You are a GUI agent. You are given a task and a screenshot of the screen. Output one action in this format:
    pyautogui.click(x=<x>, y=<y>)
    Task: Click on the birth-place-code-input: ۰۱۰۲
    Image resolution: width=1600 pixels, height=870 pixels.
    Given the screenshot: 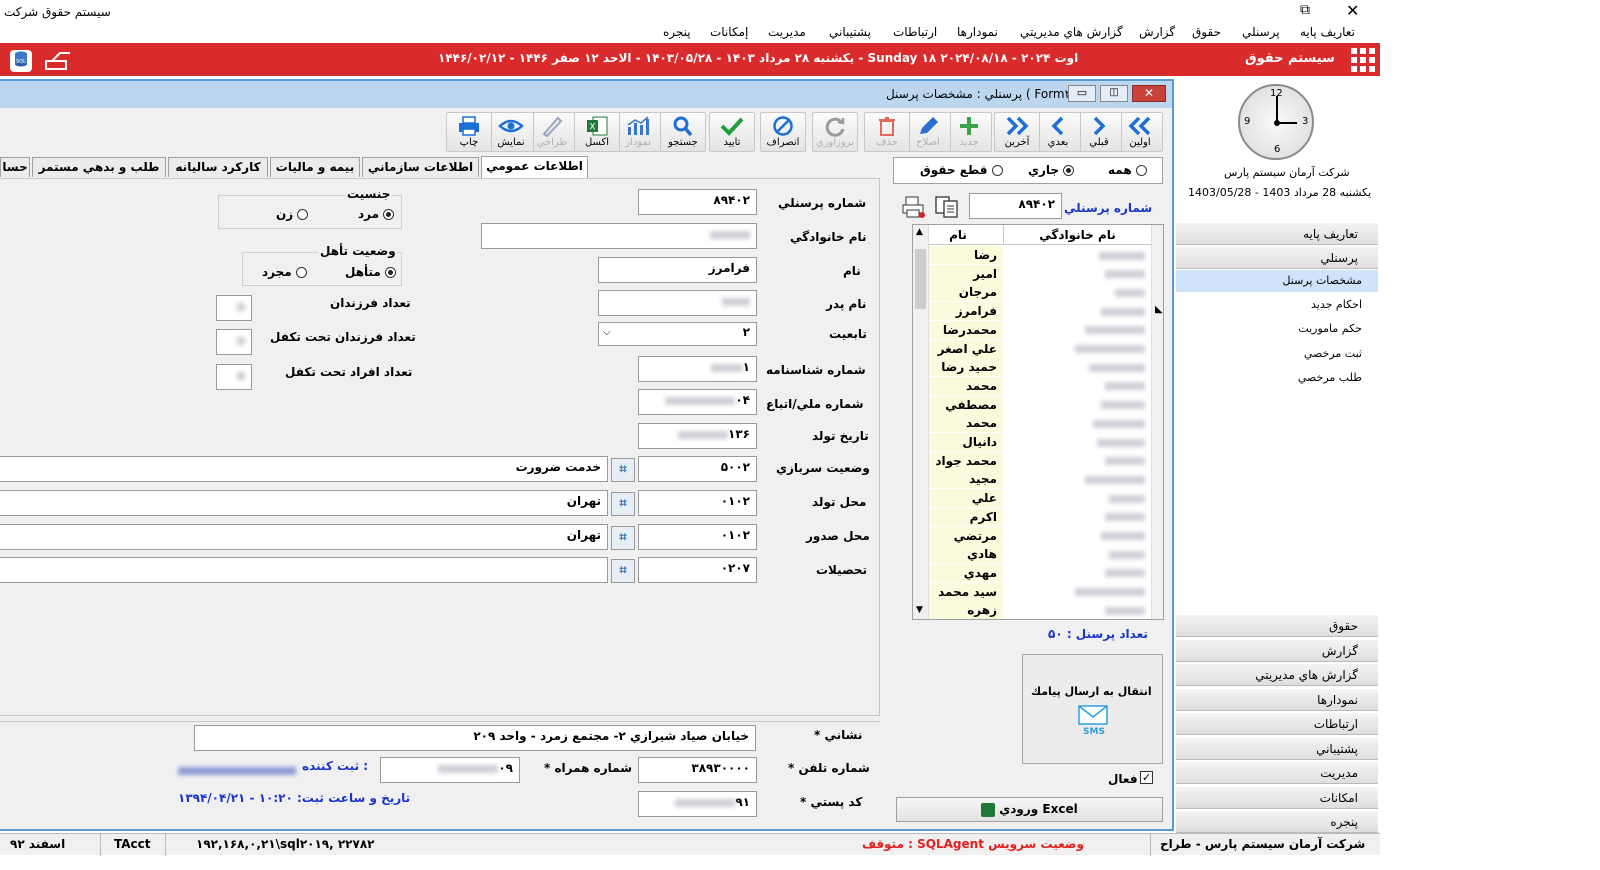 What is the action you would take?
    pyautogui.click(x=697, y=503)
    